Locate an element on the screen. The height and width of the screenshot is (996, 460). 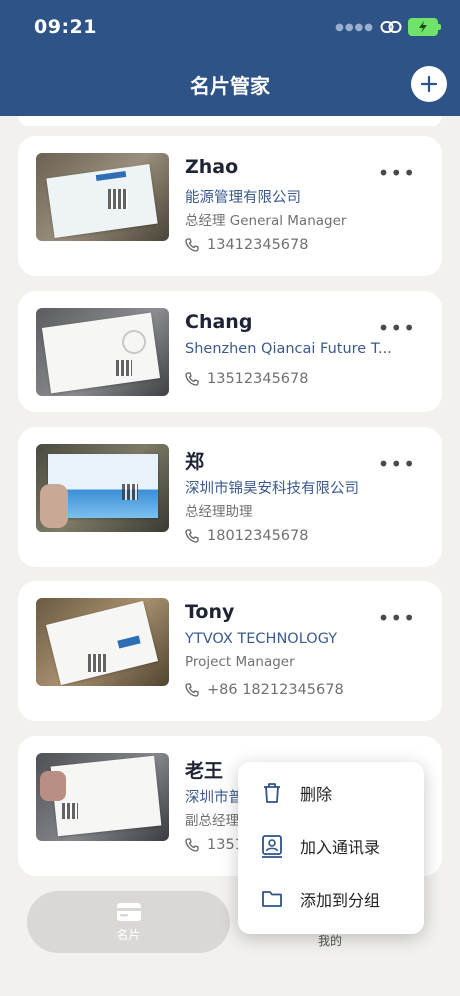
status-icons: ●●●● is located at coordinates (388, 27).